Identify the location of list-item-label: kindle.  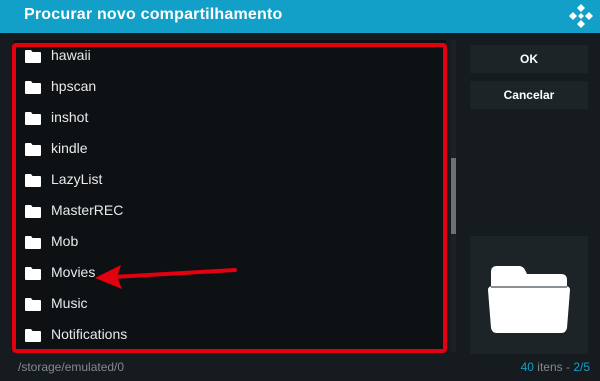
(69, 148).